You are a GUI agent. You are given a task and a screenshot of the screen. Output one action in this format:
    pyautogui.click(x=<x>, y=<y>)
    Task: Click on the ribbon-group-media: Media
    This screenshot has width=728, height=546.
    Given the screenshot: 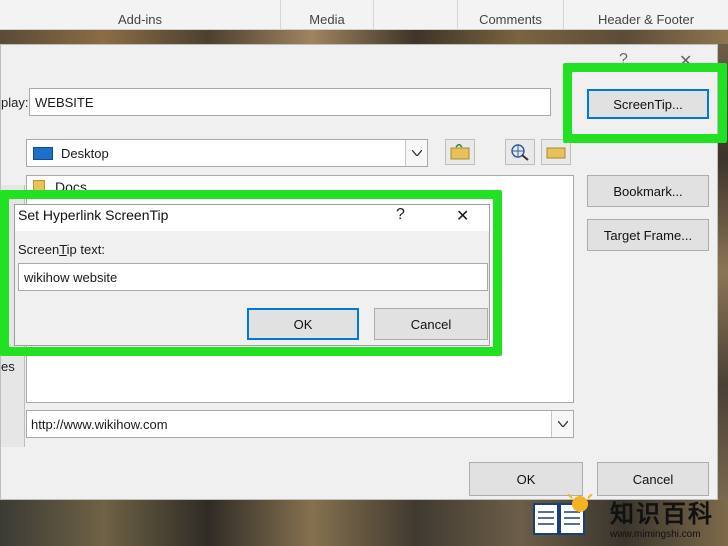 What is the action you would take?
    pyautogui.click(x=326, y=15)
    